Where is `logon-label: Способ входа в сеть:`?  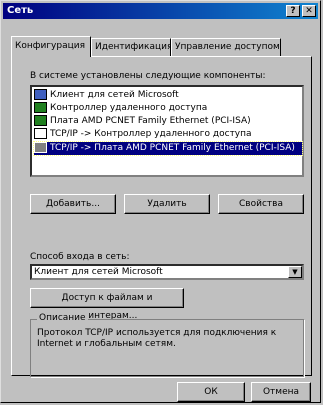 logon-label: Способ входа в сеть: is located at coordinates (80, 257).